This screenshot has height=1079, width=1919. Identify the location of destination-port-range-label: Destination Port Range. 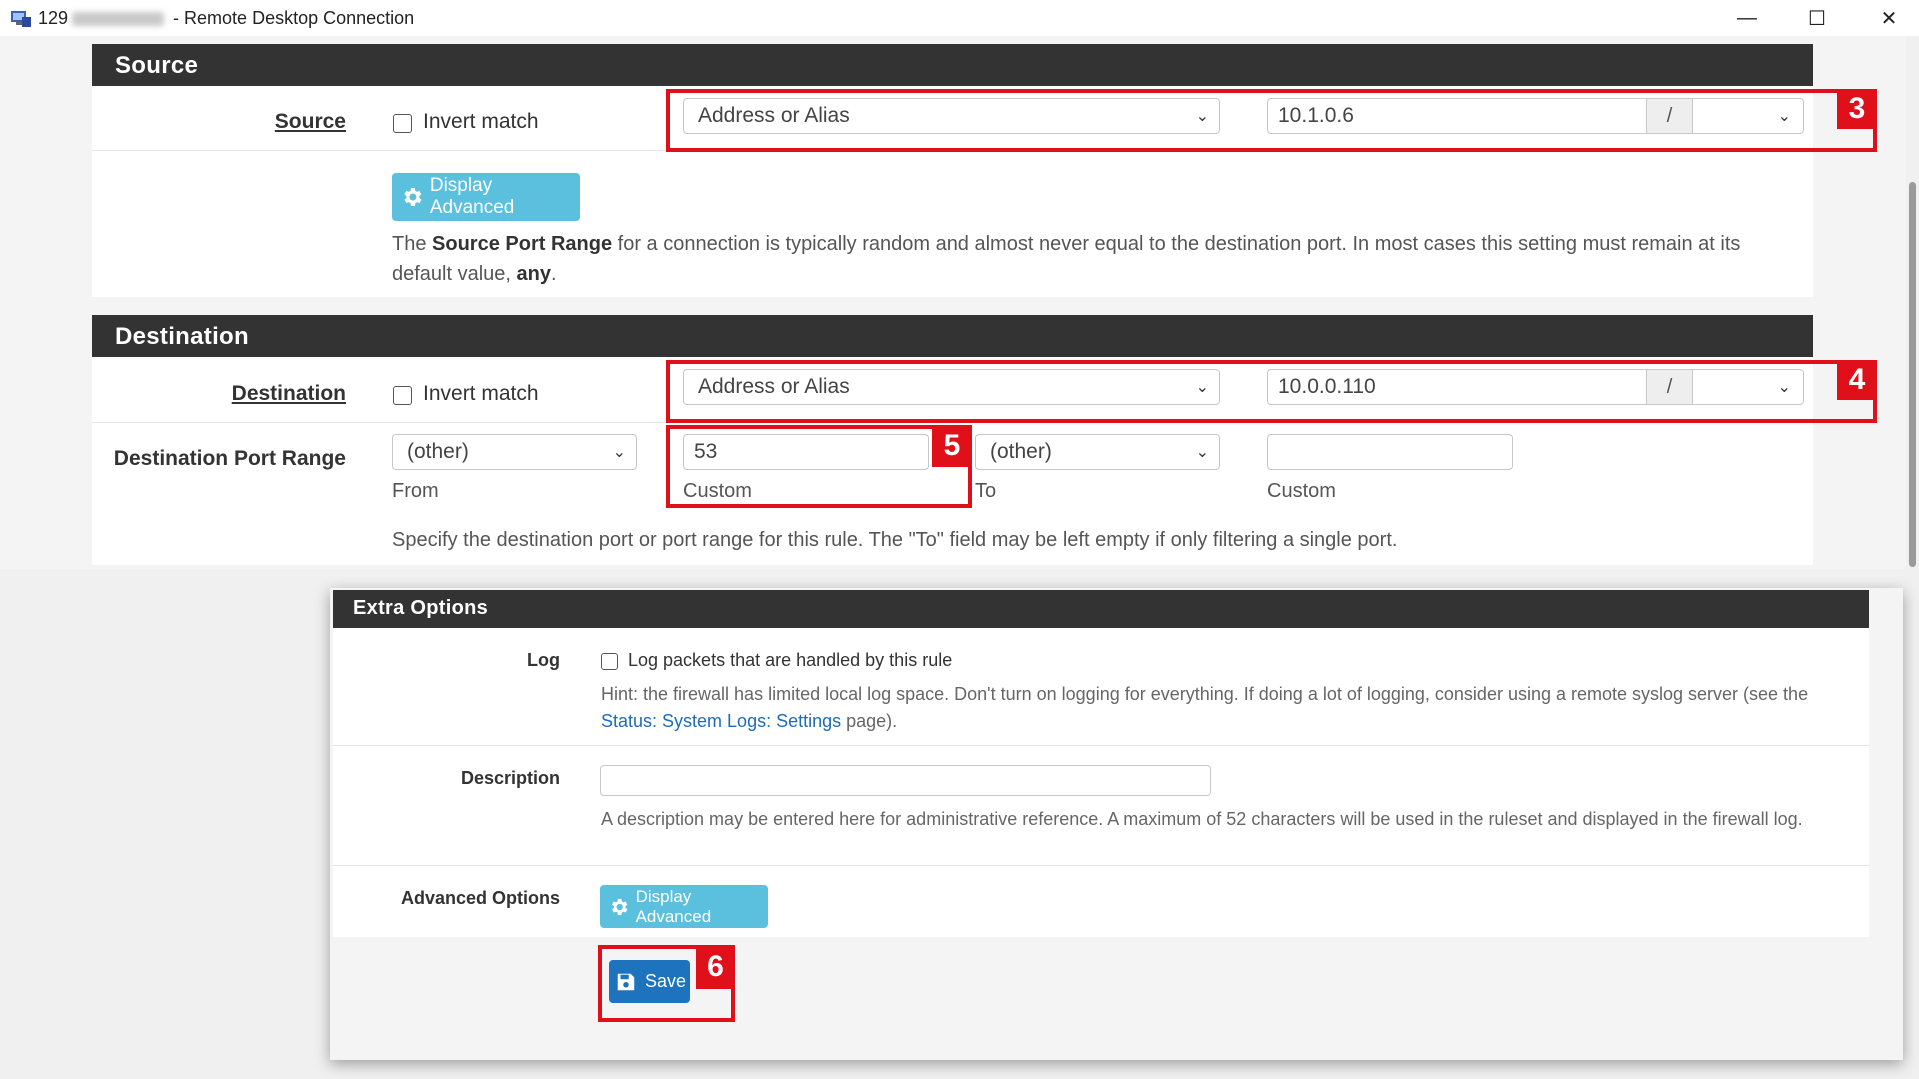
(229, 458).